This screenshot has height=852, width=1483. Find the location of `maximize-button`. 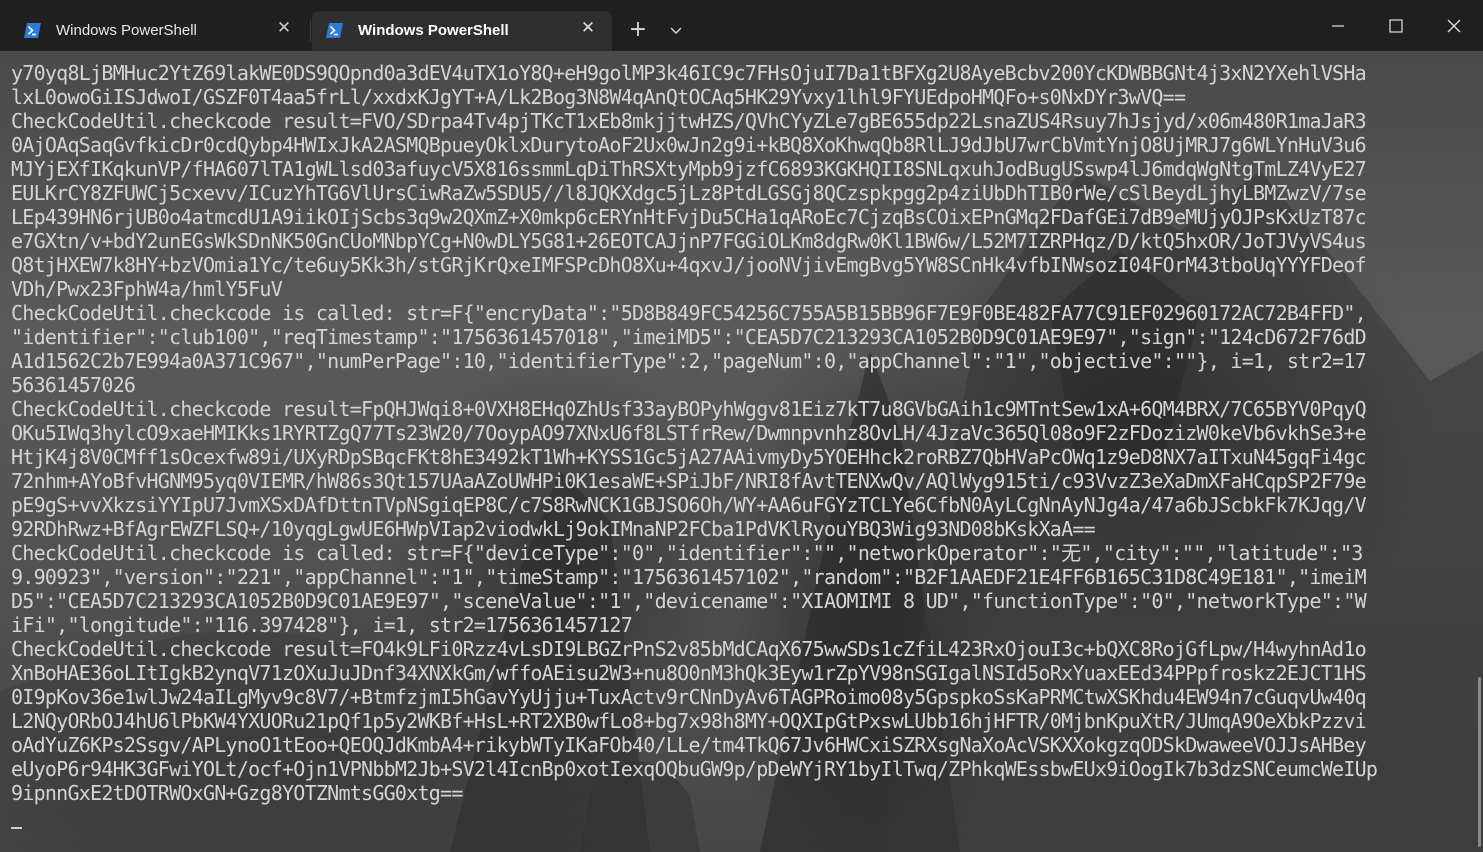

maximize-button is located at coordinates (1396, 25).